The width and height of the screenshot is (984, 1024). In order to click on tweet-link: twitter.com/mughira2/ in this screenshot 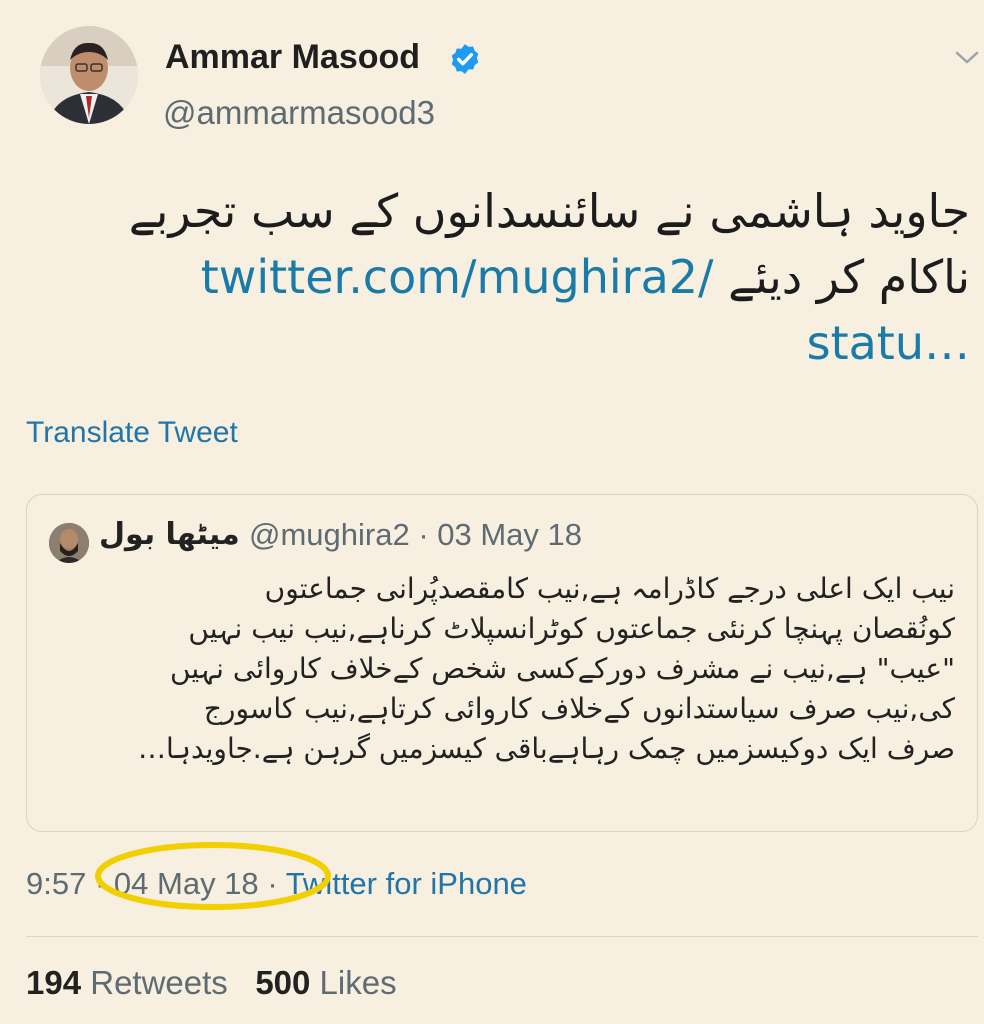, I will do `click(457, 277)`.